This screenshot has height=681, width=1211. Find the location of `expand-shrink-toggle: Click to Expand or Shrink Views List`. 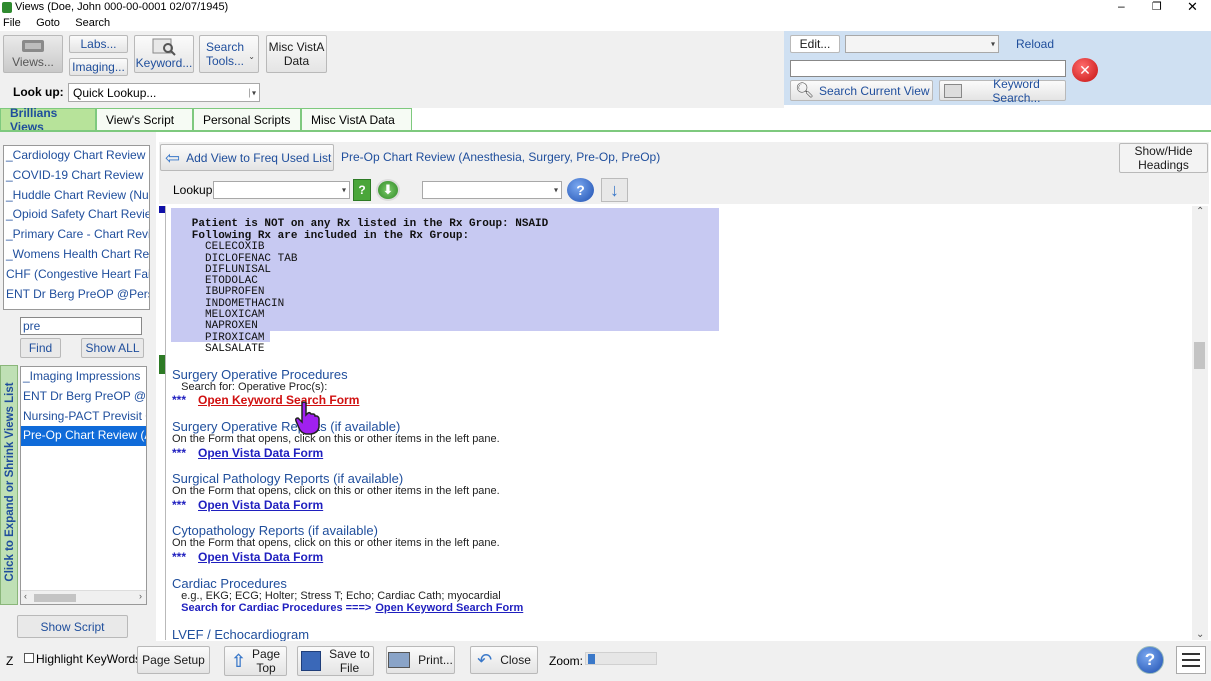

expand-shrink-toggle: Click to Expand or Shrink Views List is located at coordinates (9, 485).